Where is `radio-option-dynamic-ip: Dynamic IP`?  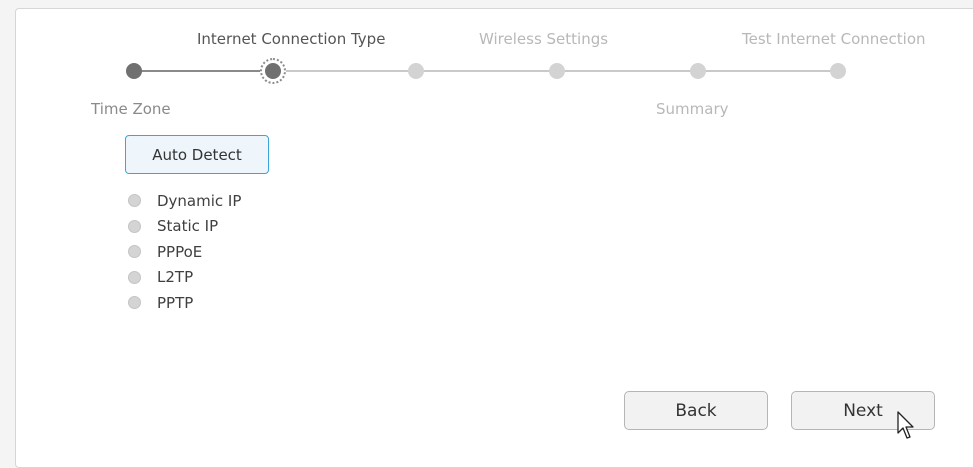
radio-option-dynamic-ip: Dynamic IP is located at coordinates (184, 201).